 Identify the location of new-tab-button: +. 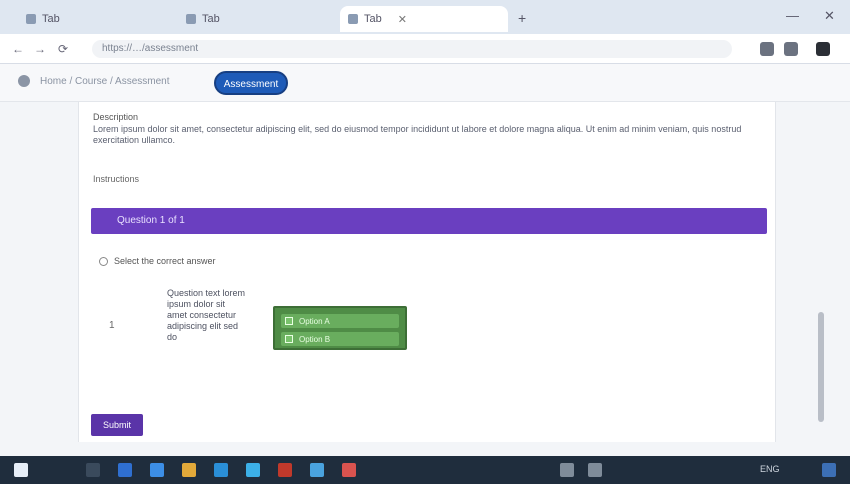
(522, 18).